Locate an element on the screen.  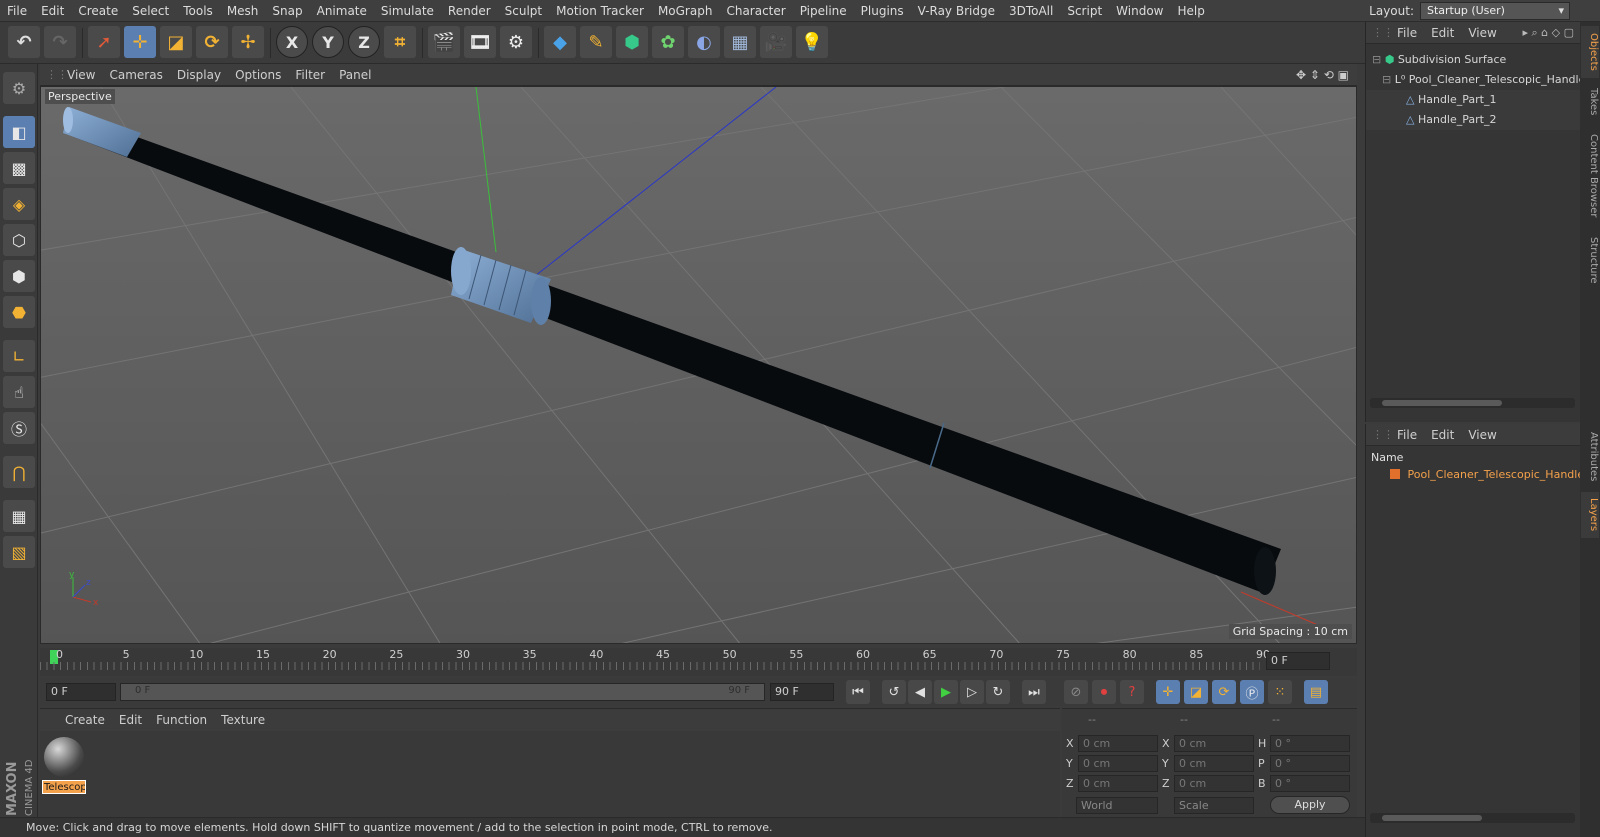
menu-script: Script is located at coordinates (1084, 11).